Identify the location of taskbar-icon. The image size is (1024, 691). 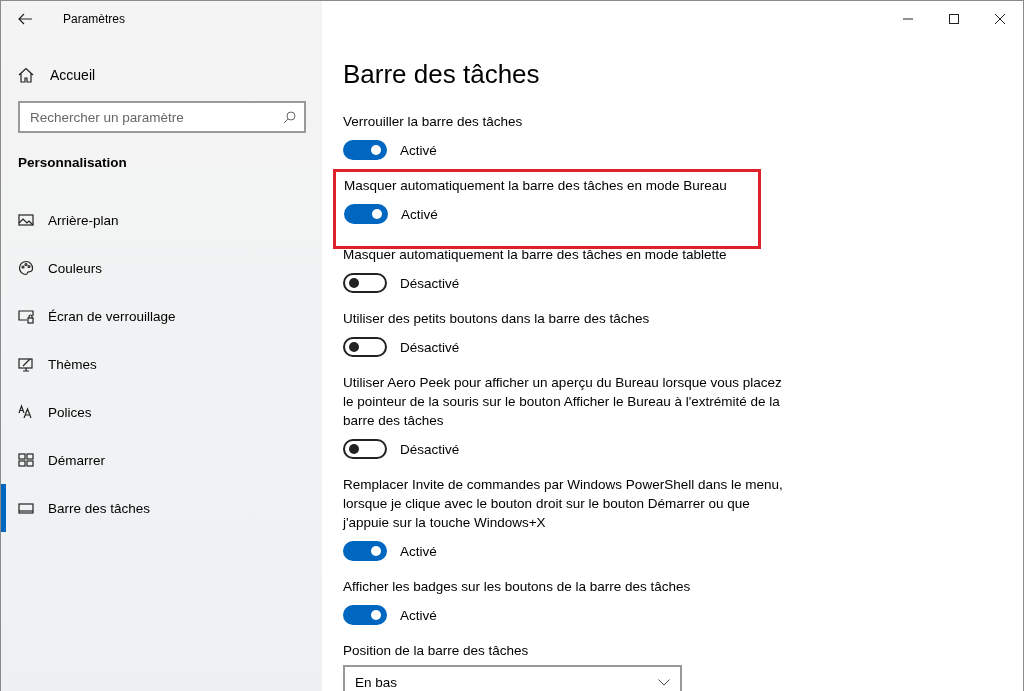
(26, 508).